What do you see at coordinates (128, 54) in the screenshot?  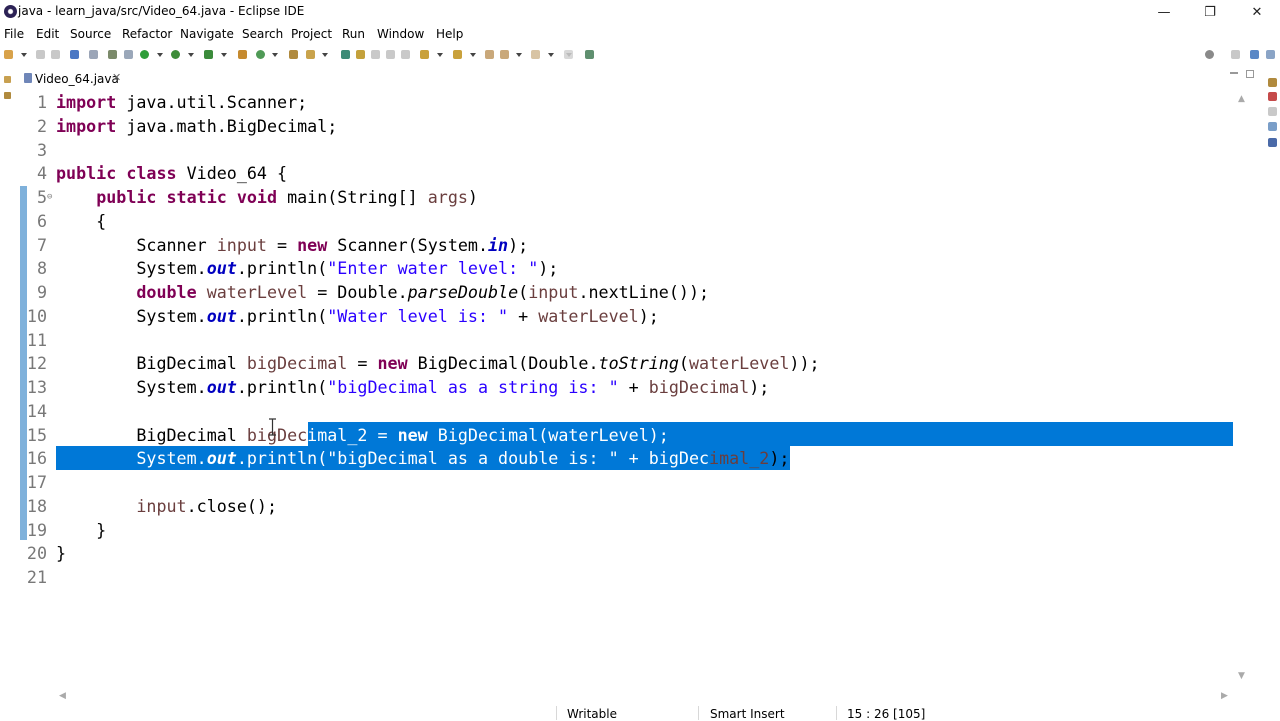 I see `debug-dropdown-icon` at bounding box center [128, 54].